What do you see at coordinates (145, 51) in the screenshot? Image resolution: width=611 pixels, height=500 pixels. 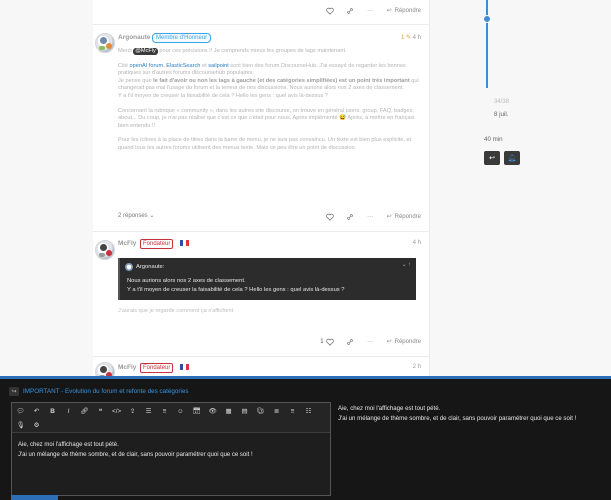 I see `mention-tag: @McFly` at bounding box center [145, 51].